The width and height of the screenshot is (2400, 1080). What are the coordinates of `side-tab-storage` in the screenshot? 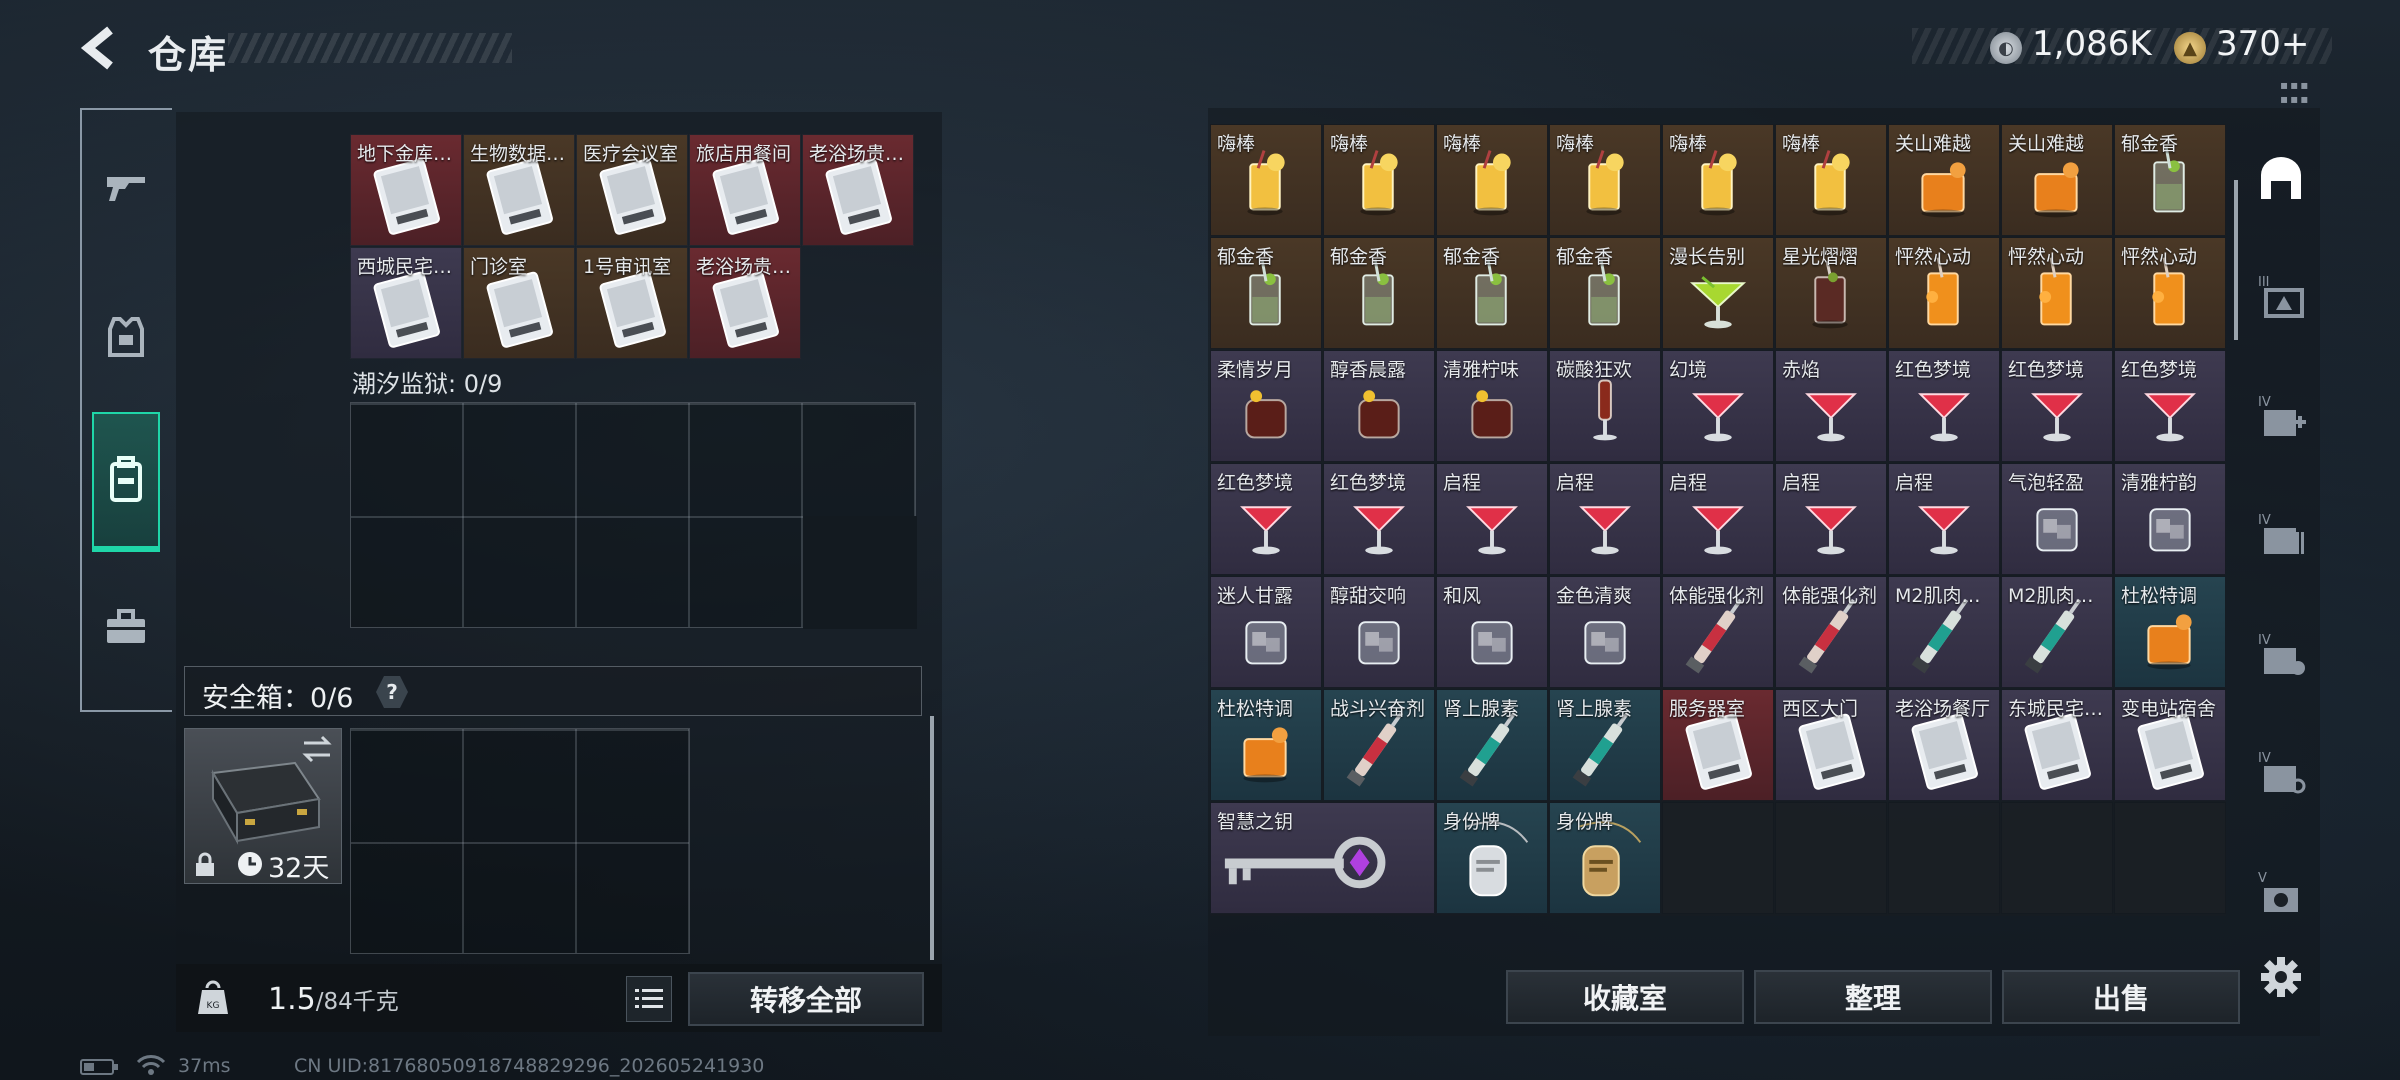 It's located at (2281, 179).